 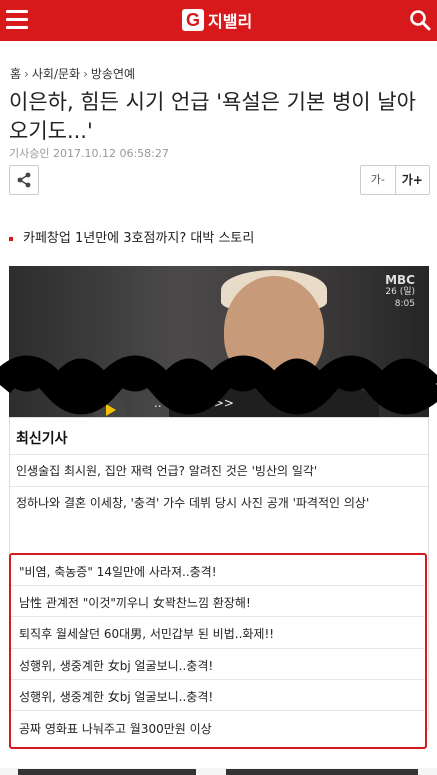 I want to click on overlay-date: 26 (일), so click(x=400, y=292).